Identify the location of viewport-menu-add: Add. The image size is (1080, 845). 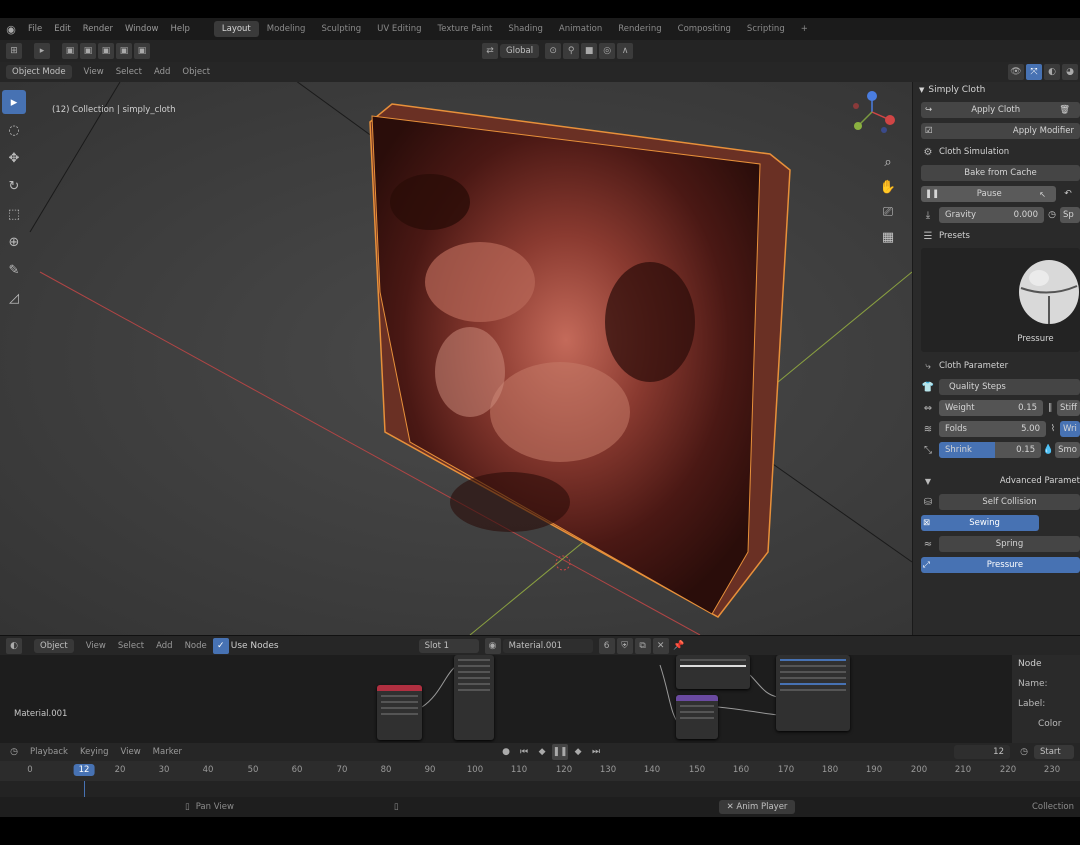
(162, 72).